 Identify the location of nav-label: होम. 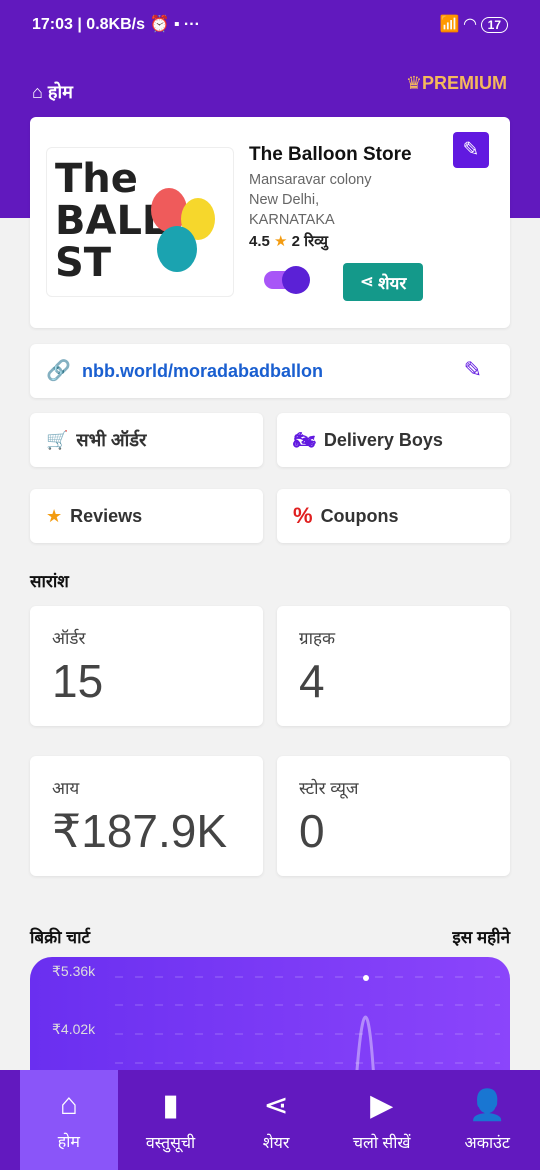
(68, 1142).